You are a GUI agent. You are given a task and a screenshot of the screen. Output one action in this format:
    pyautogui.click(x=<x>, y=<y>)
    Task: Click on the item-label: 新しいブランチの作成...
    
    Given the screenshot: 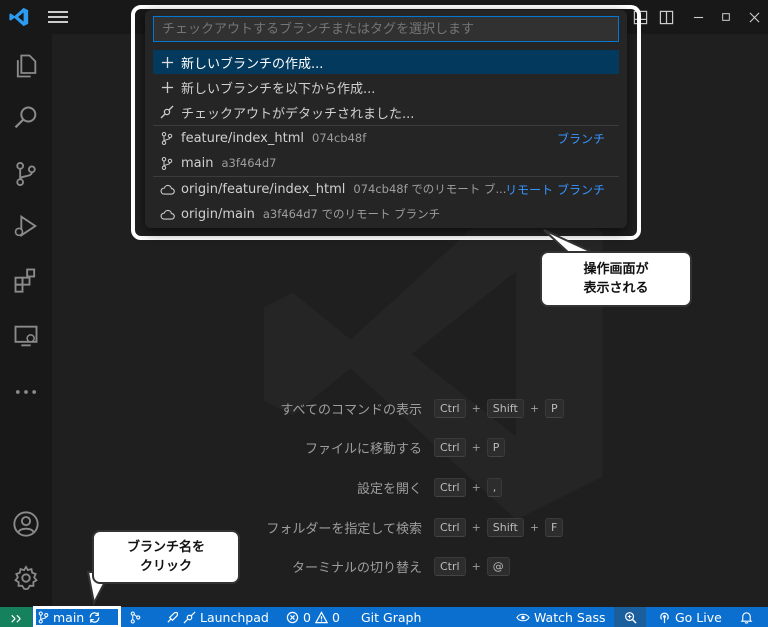 What is the action you would take?
    pyautogui.click(x=252, y=64)
    